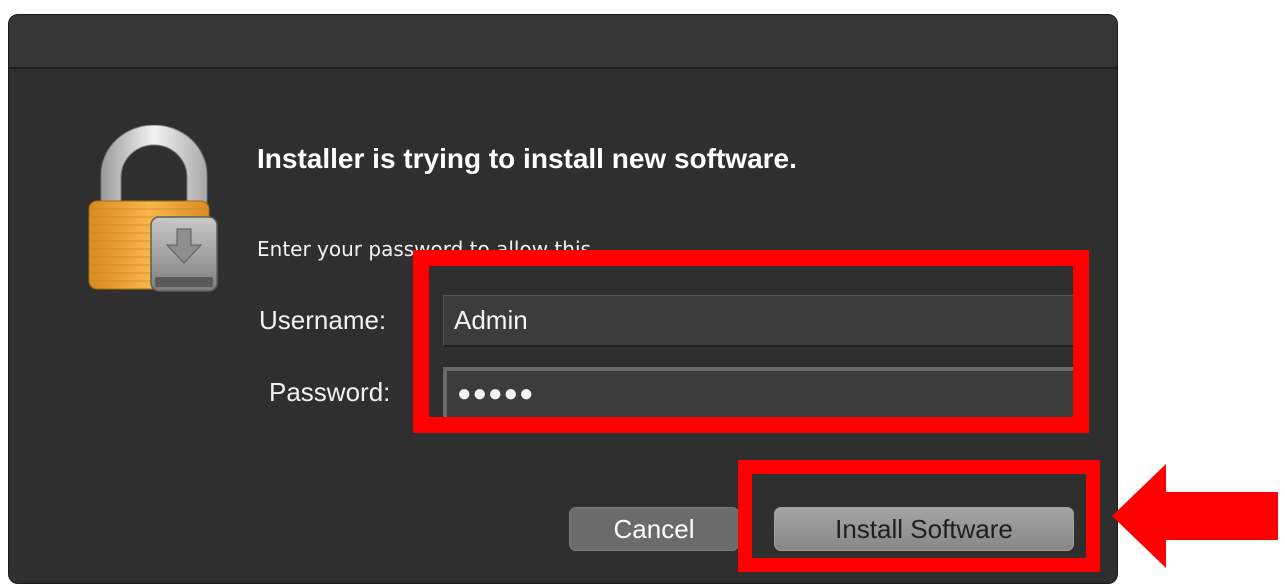  Describe the element at coordinates (654, 529) in the screenshot. I see `cancel-button: Cancel` at that location.